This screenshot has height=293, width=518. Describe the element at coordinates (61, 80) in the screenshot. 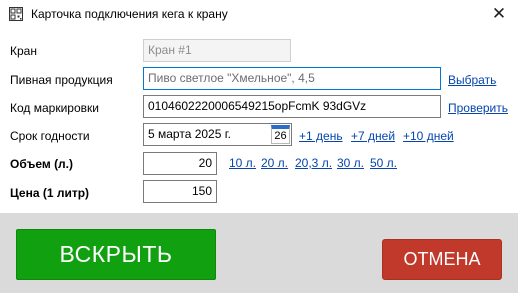

I see `beer-label: Пивная продукция` at that location.